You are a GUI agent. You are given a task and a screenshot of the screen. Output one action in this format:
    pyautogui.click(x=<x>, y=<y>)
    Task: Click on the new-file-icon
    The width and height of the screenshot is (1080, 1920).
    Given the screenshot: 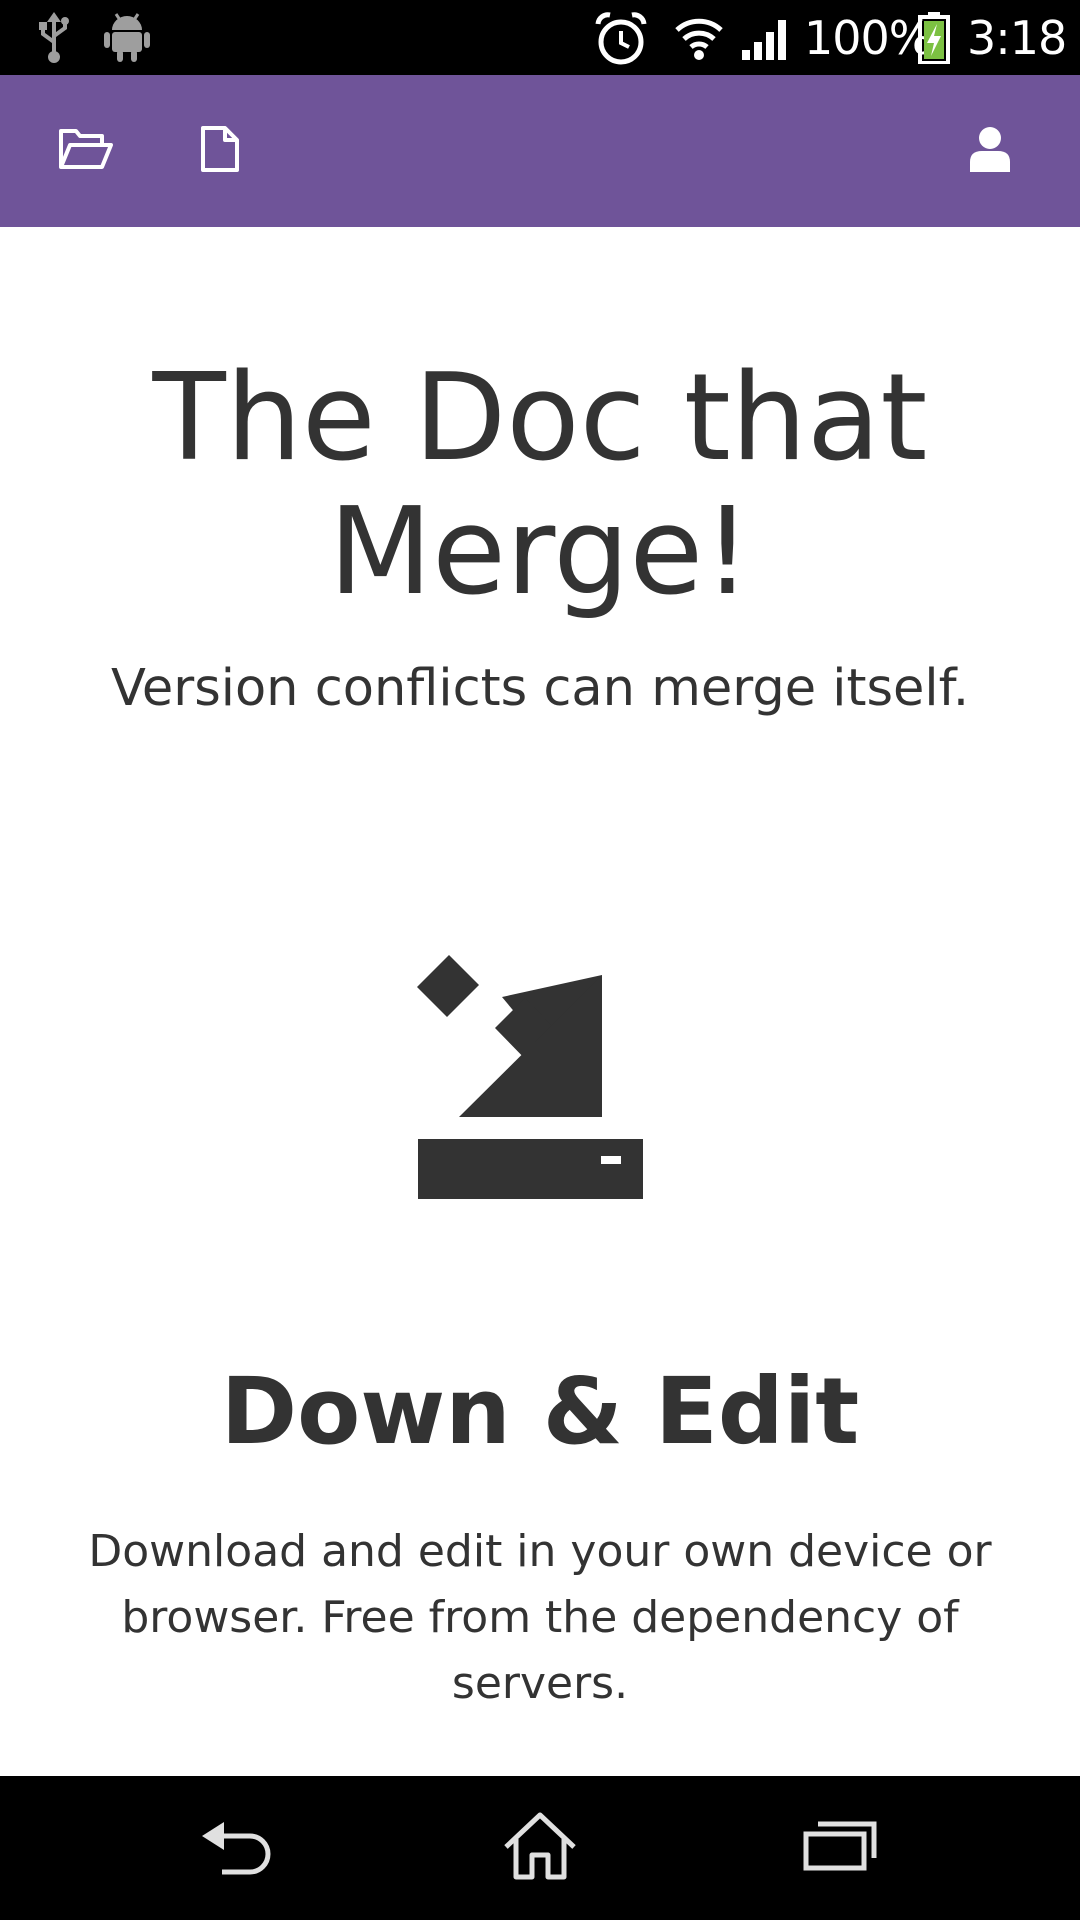 What is the action you would take?
    pyautogui.click(x=220, y=151)
    